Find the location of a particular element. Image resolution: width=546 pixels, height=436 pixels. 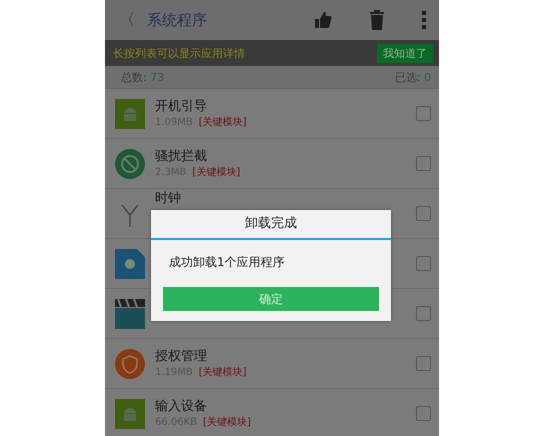

page-title: 系统程序 is located at coordinates (177, 20).